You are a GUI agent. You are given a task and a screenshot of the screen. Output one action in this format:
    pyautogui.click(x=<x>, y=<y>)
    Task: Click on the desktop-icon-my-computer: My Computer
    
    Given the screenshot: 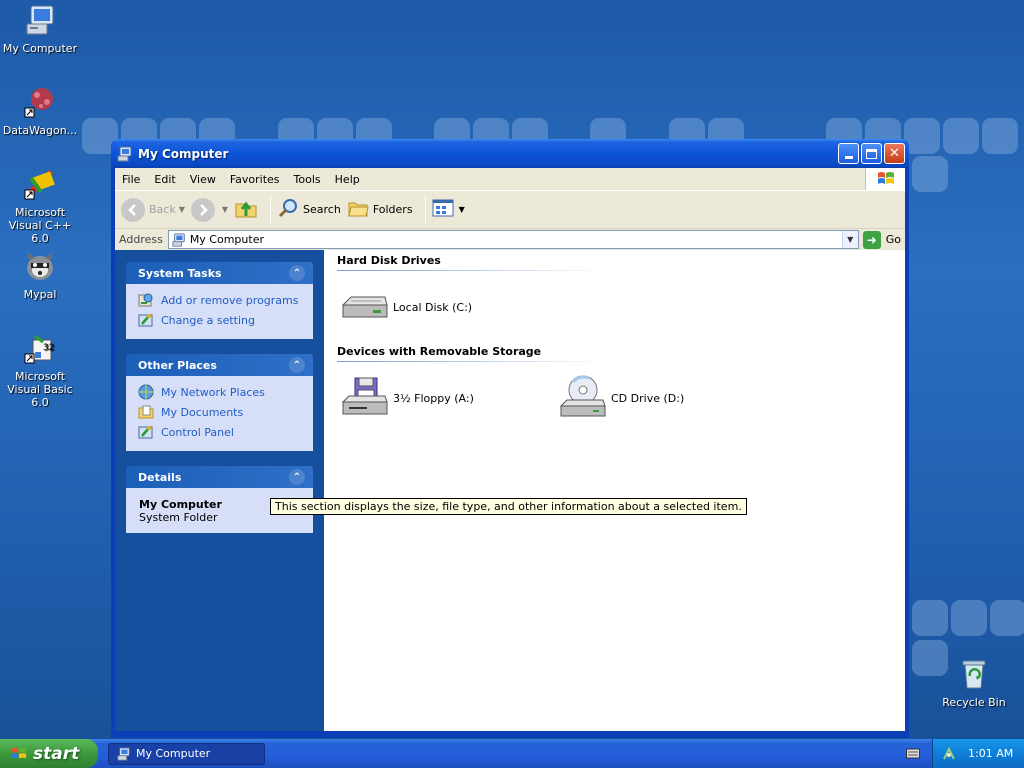 What is the action you would take?
    pyautogui.click(x=40, y=29)
    